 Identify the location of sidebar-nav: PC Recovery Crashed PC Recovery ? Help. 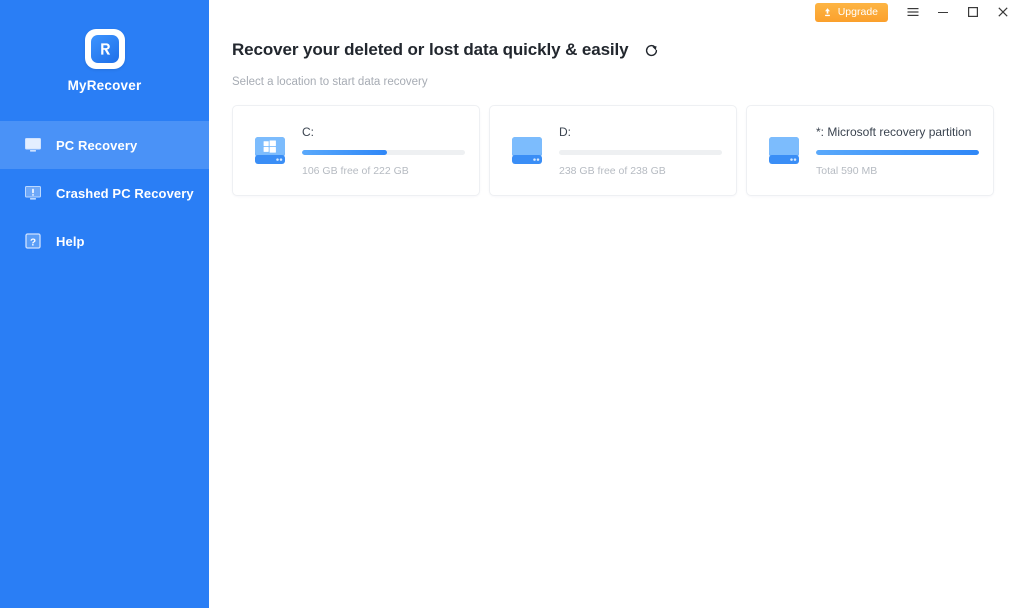
(104, 193).